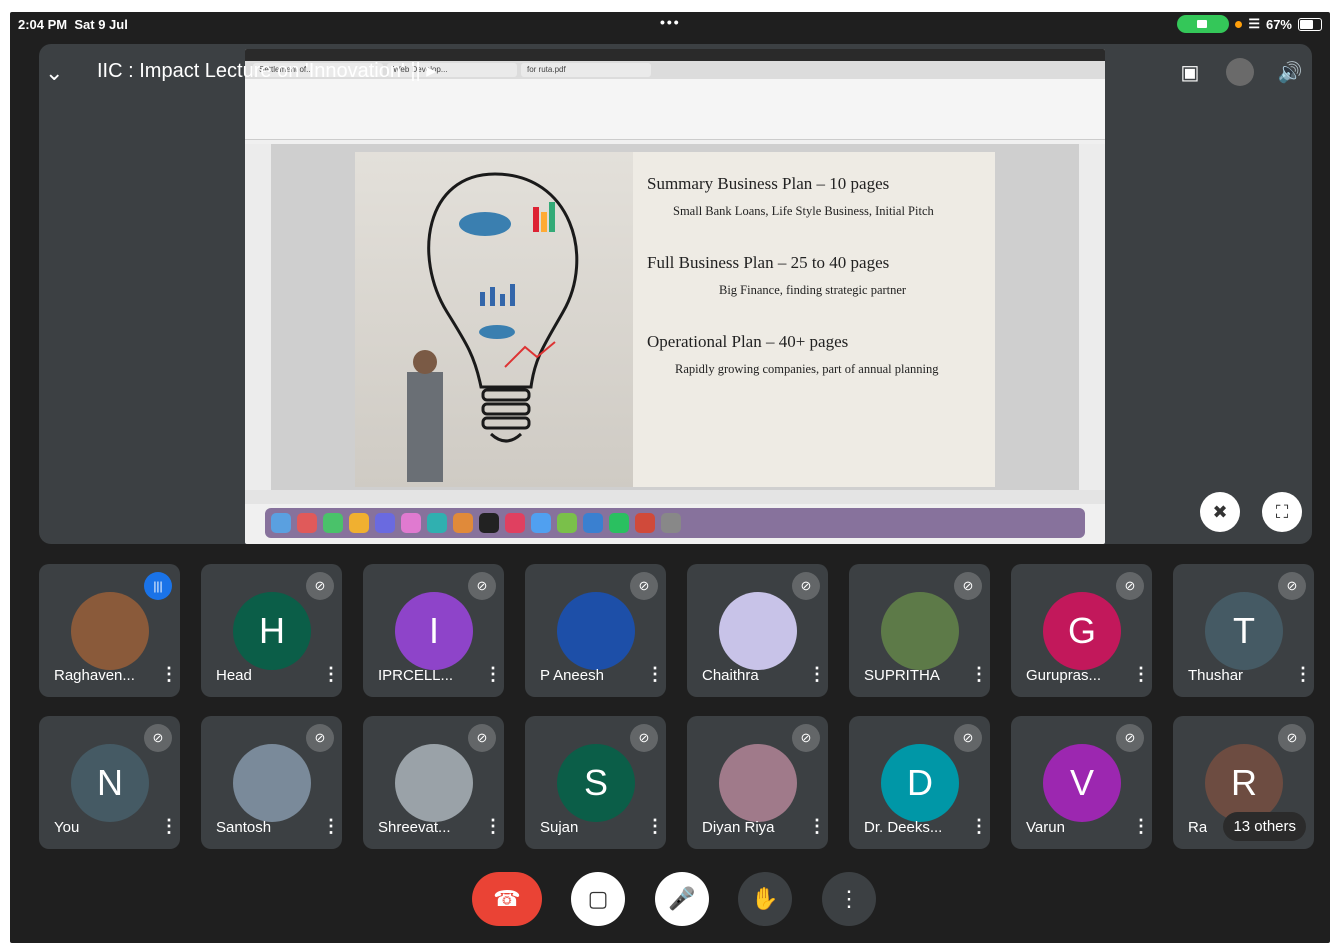 The image size is (1330, 943). Describe the element at coordinates (919, 630) in the screenshot. I see `participant-tile: ⊘ SUPRITHA ⋮` at that location.